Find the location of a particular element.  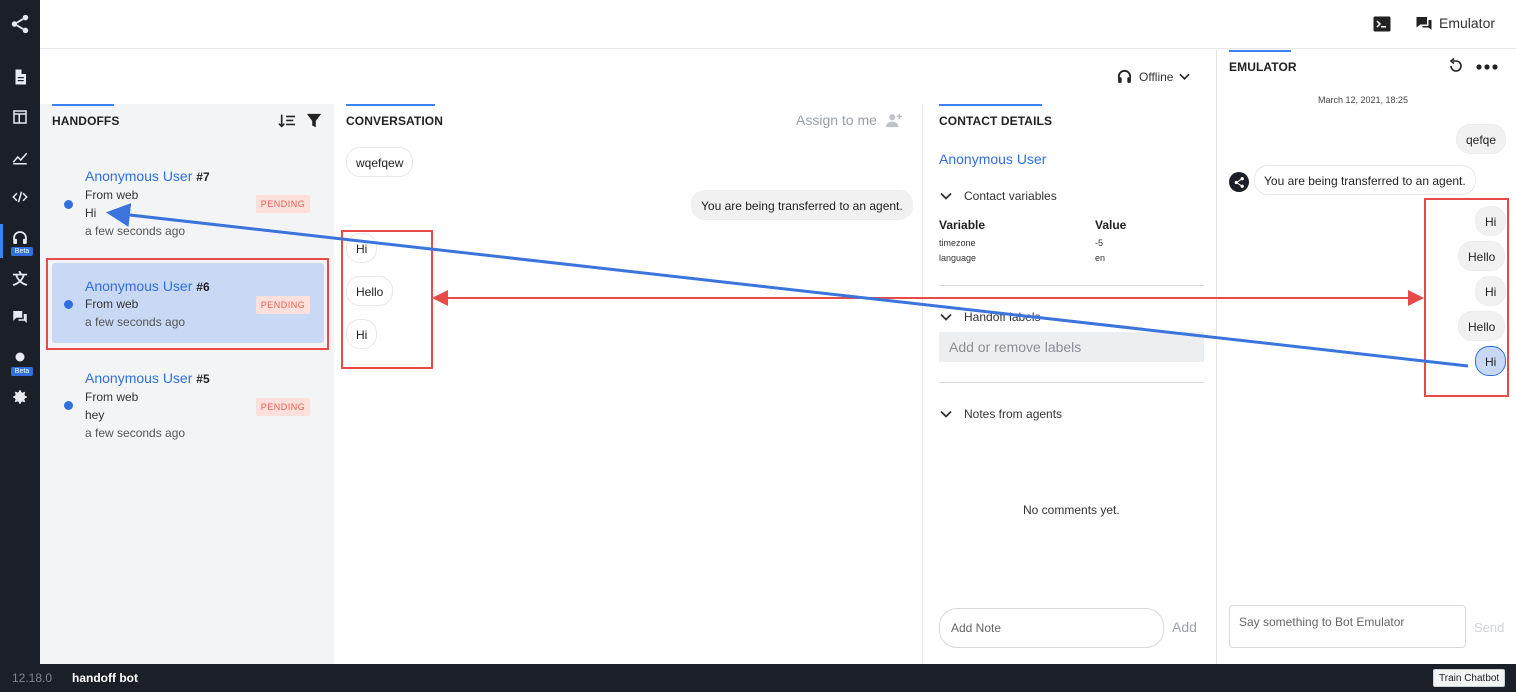

handoff-message: hey is located at coordinates (95, 415).